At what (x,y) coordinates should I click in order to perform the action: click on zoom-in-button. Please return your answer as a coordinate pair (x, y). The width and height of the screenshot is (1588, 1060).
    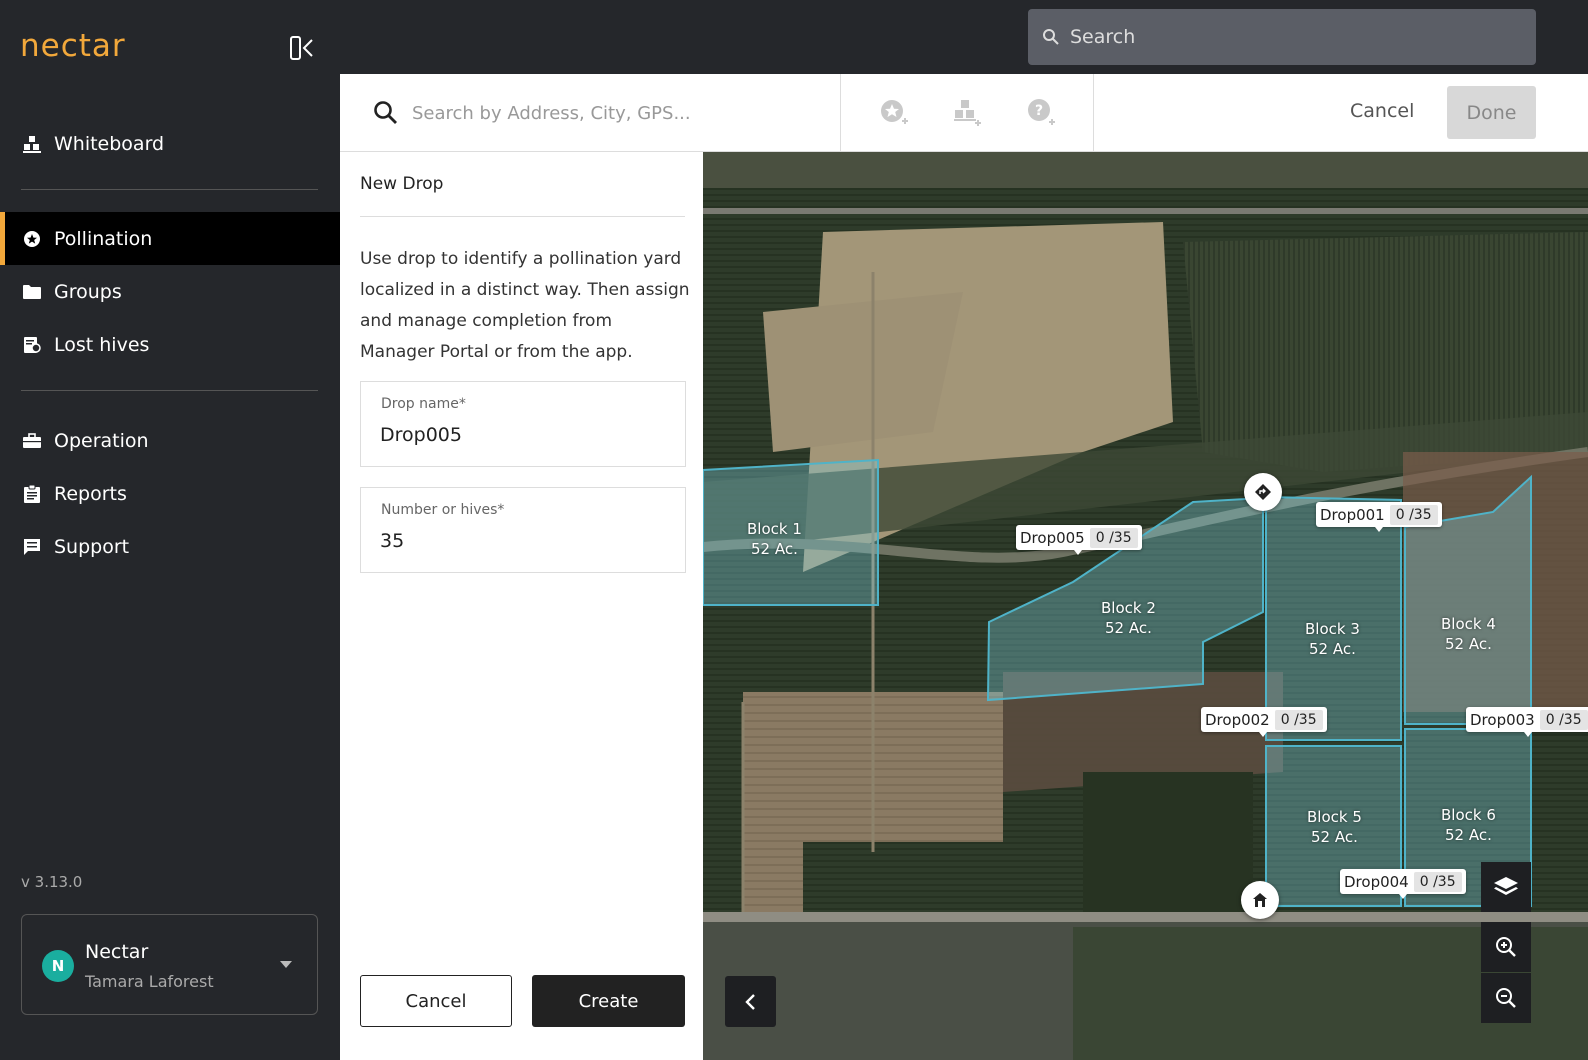
    Looking at the image, I should click on (1506, 947).